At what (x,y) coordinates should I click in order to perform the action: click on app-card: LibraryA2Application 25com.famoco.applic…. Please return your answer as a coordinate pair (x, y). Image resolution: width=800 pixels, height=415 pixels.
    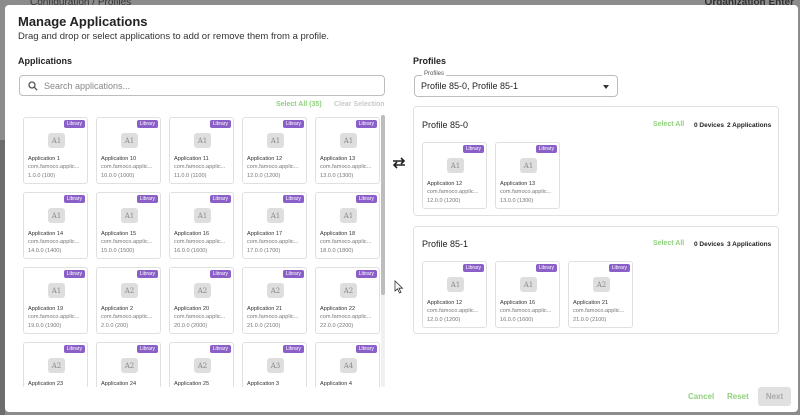
    Looking at the image, I should click on (201, 364).